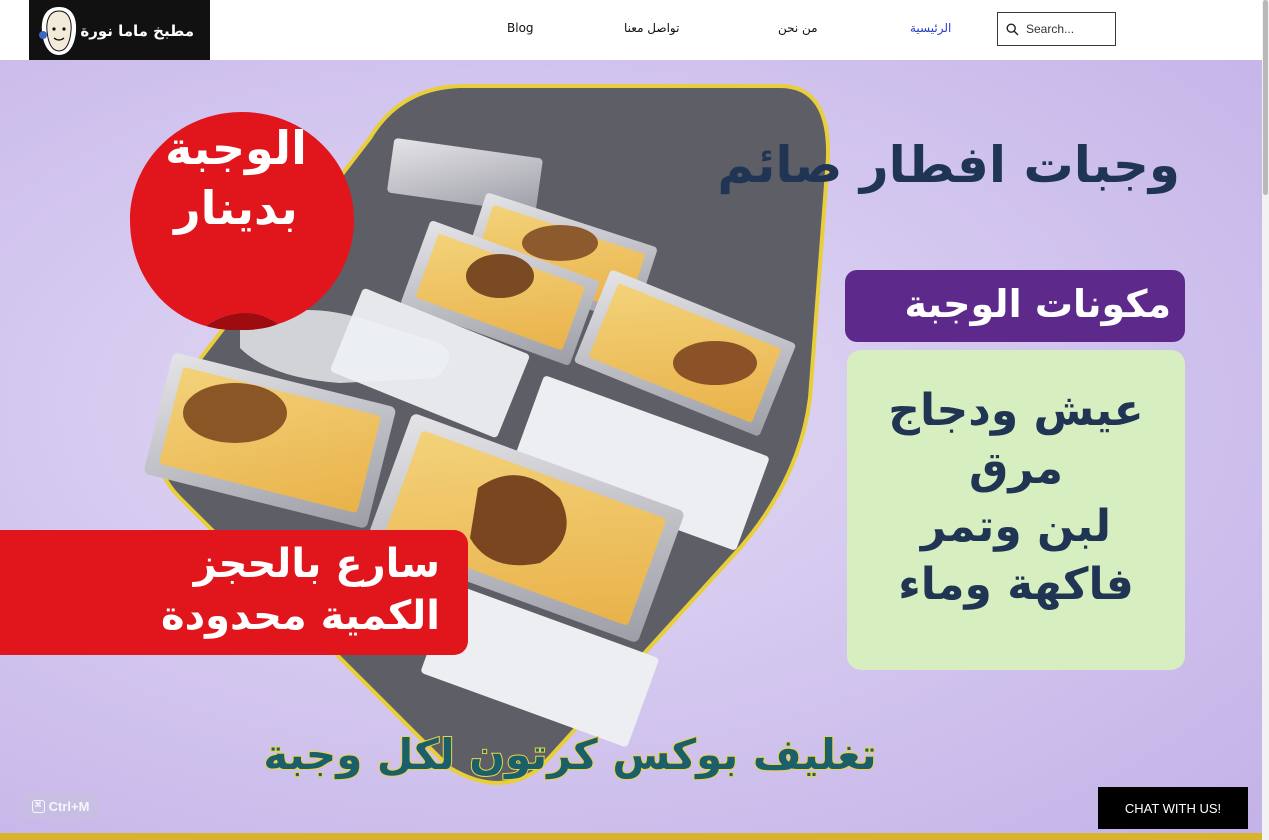  Describe the element at coordinates (1265, 97) in the screenshot. I see `scrollbar-thumb` at that location.